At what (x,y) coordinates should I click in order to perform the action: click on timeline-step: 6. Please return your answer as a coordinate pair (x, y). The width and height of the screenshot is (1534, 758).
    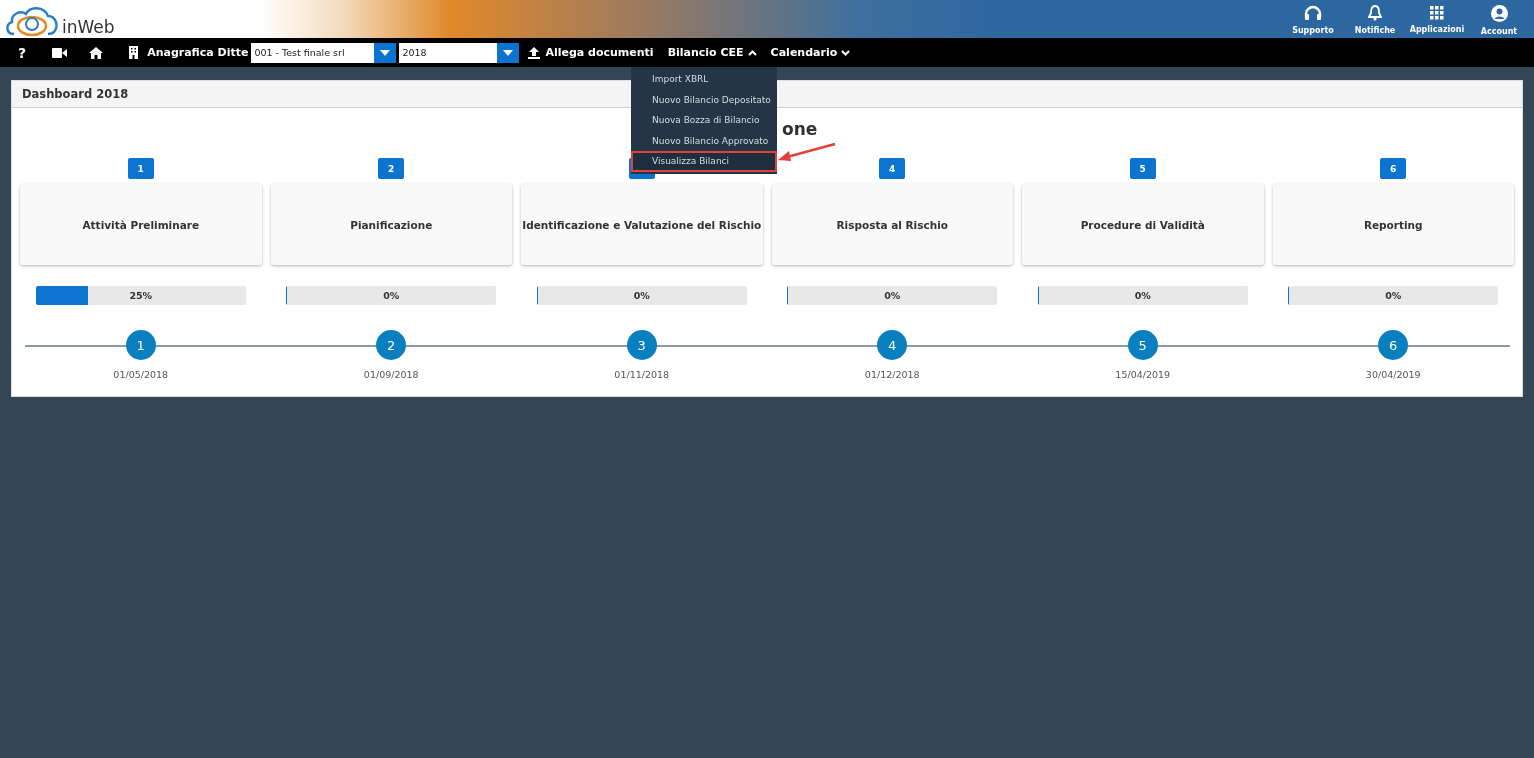
    Looking at the image, I should click on (1393, 345).